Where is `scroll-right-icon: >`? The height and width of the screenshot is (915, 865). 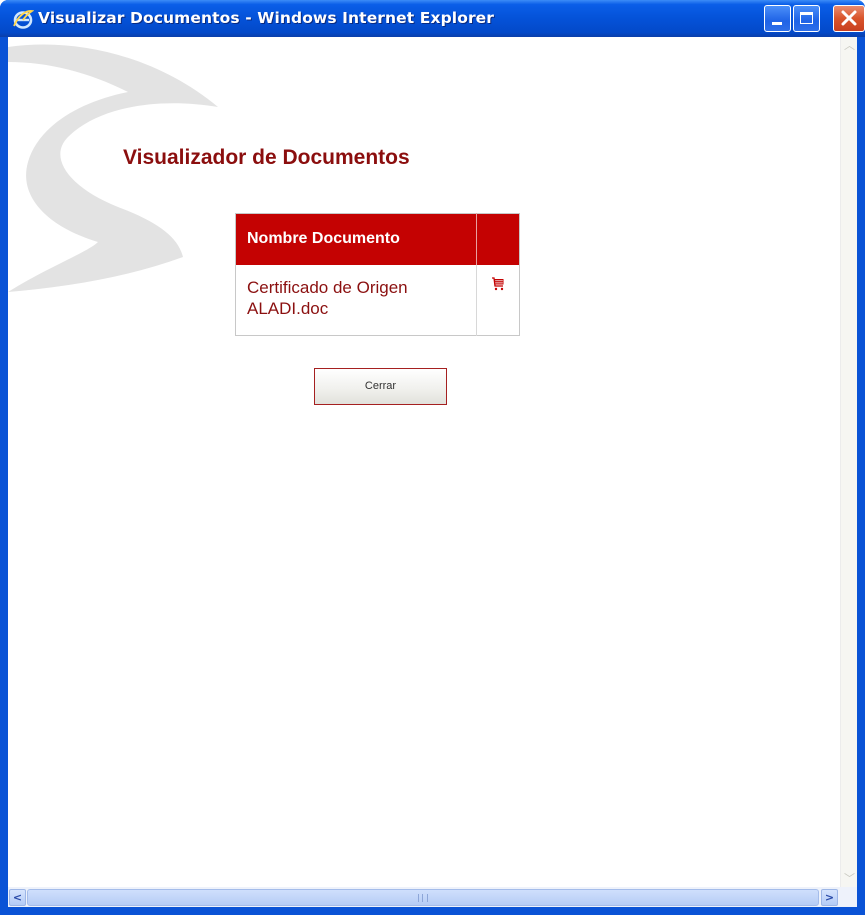 scroll-right-icon: > is located at coordinates (829, 897).